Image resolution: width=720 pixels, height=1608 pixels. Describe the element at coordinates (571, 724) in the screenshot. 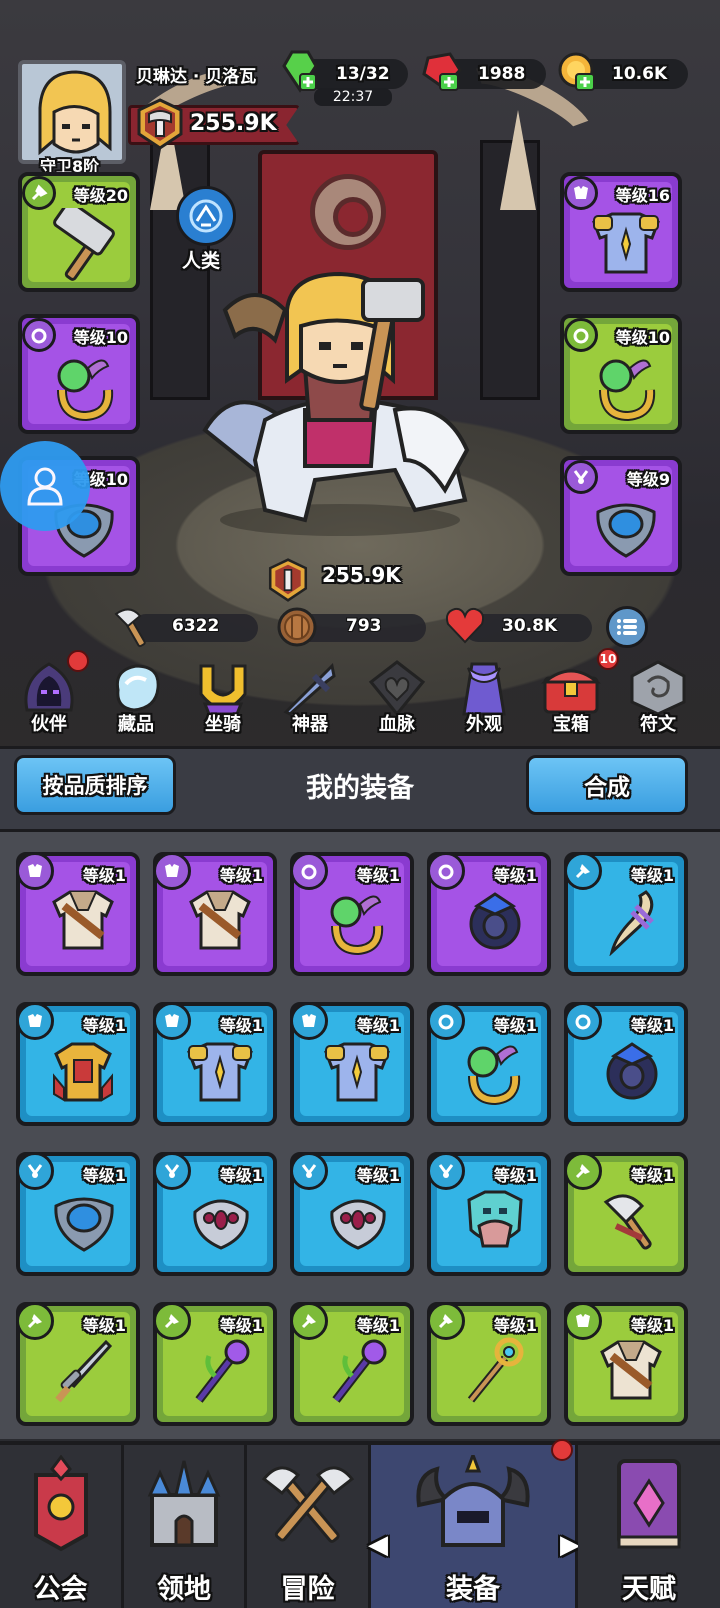

I see `func-label: 宝箱` at that location.